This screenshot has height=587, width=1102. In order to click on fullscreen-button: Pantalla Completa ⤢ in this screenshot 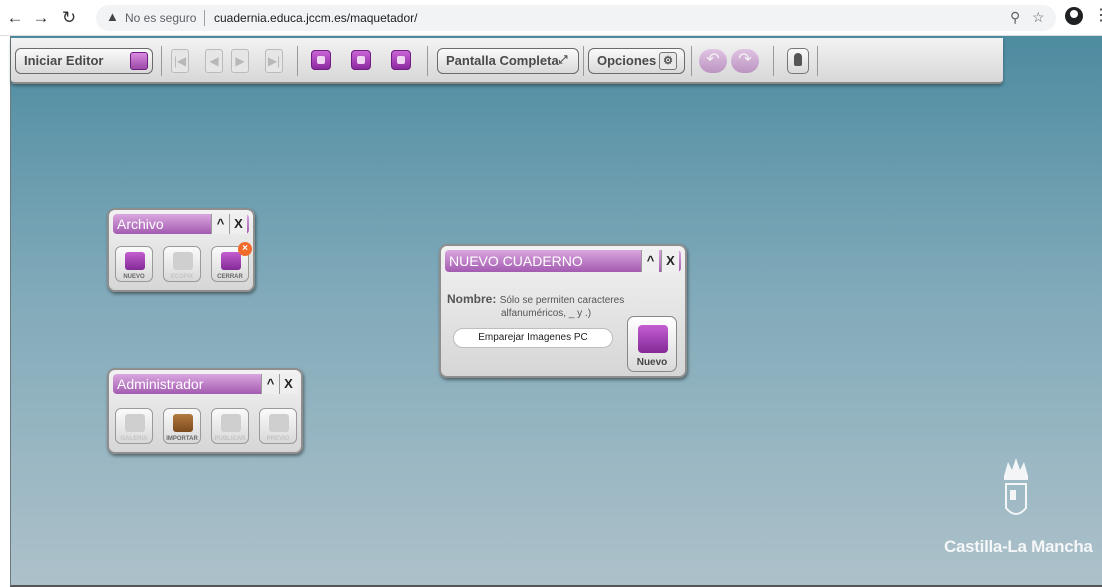, I will do `click(508, 61)`.